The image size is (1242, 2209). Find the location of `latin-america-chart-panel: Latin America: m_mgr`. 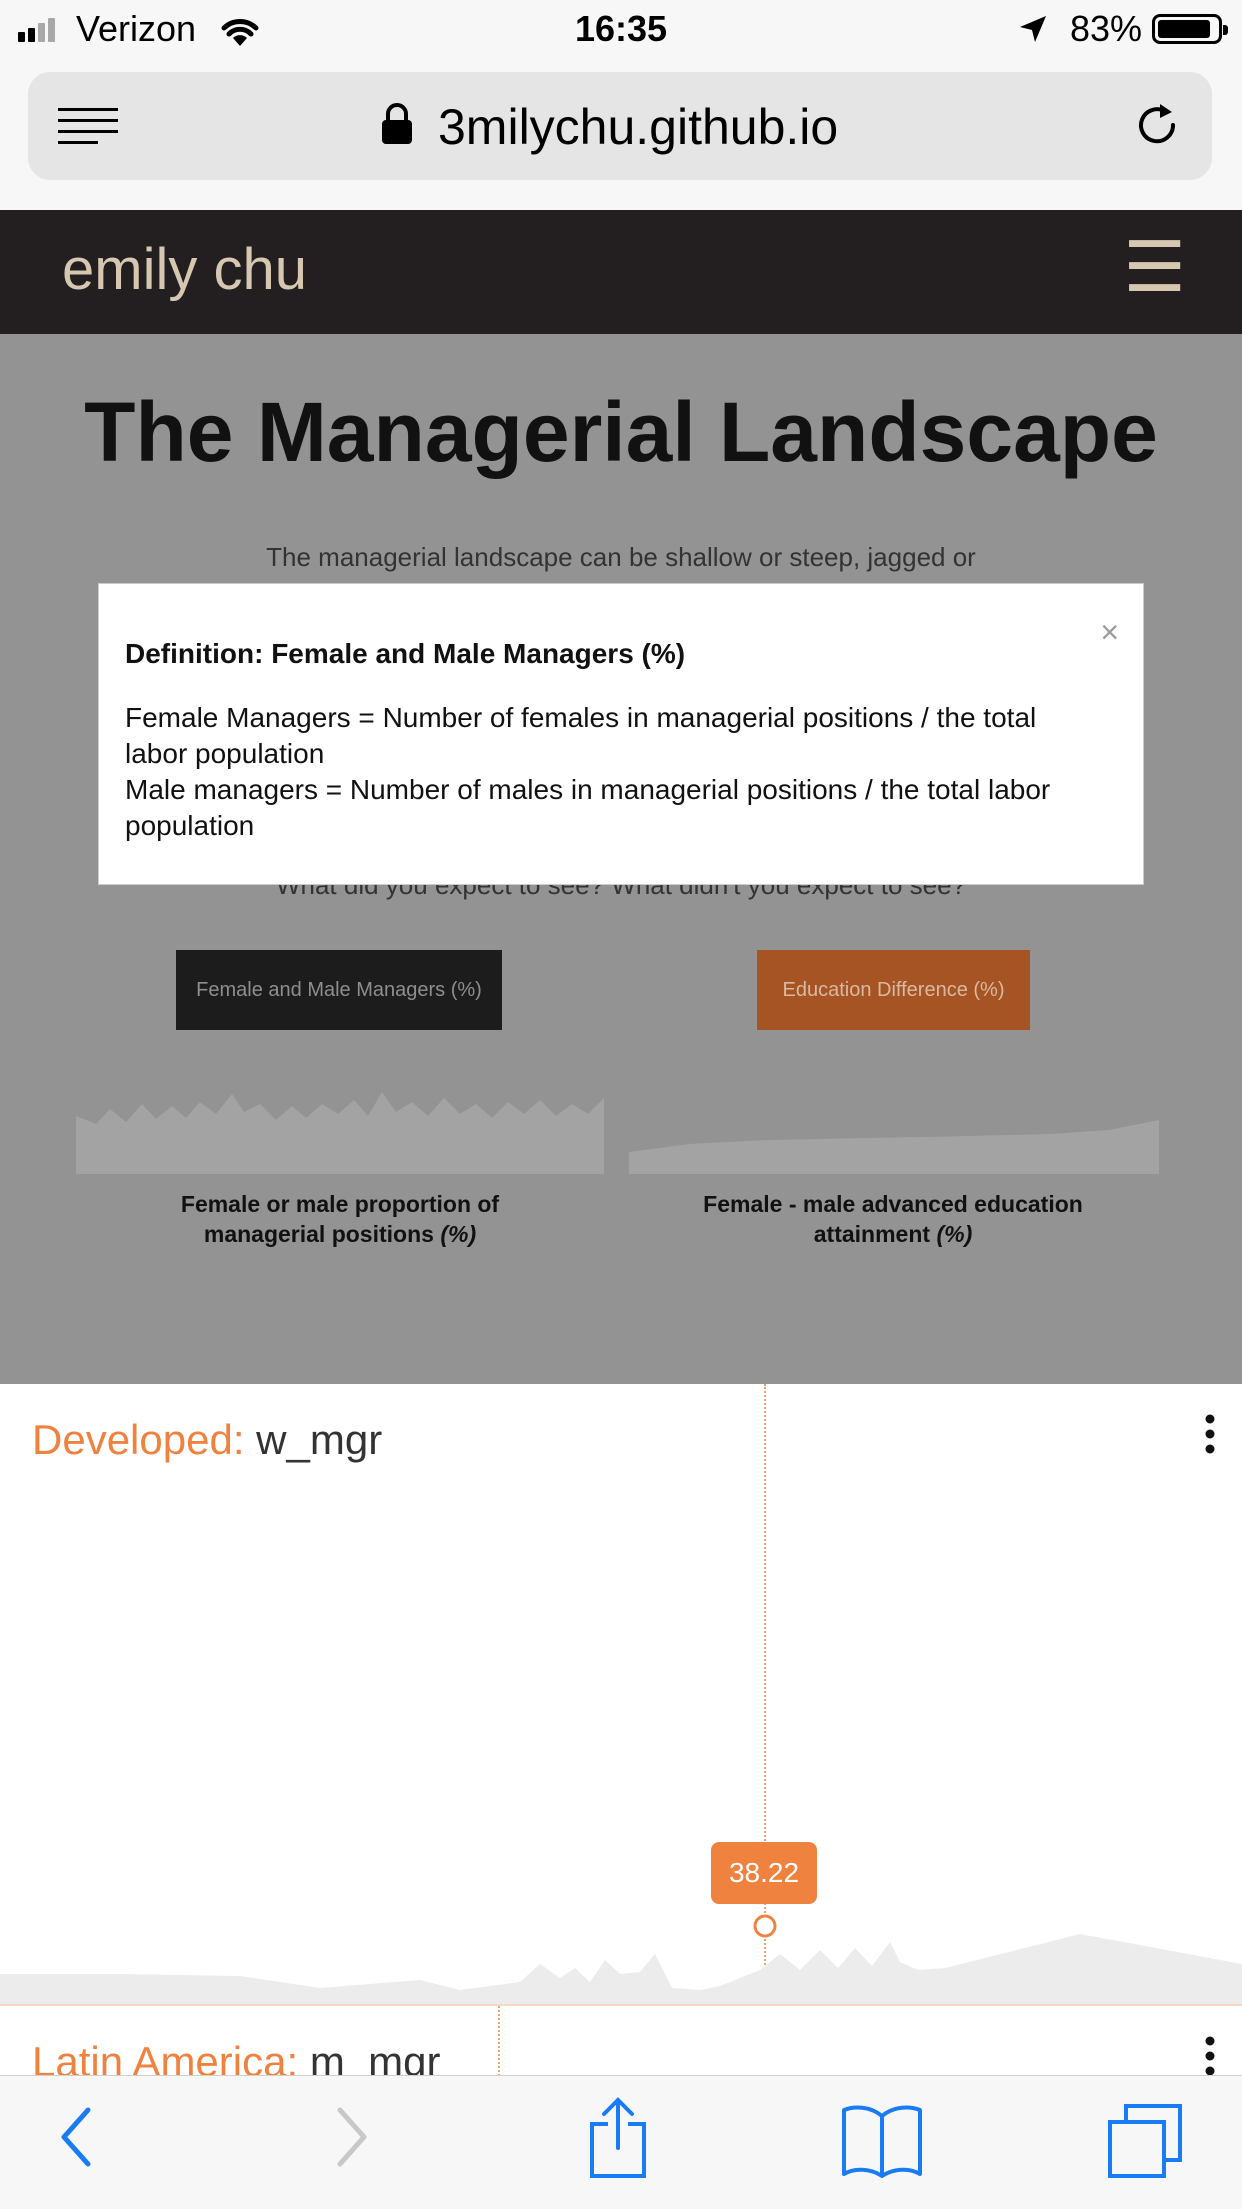

latin-america-chart-panel: Latin America: m_mgr is located at coordinates (621, 2041).